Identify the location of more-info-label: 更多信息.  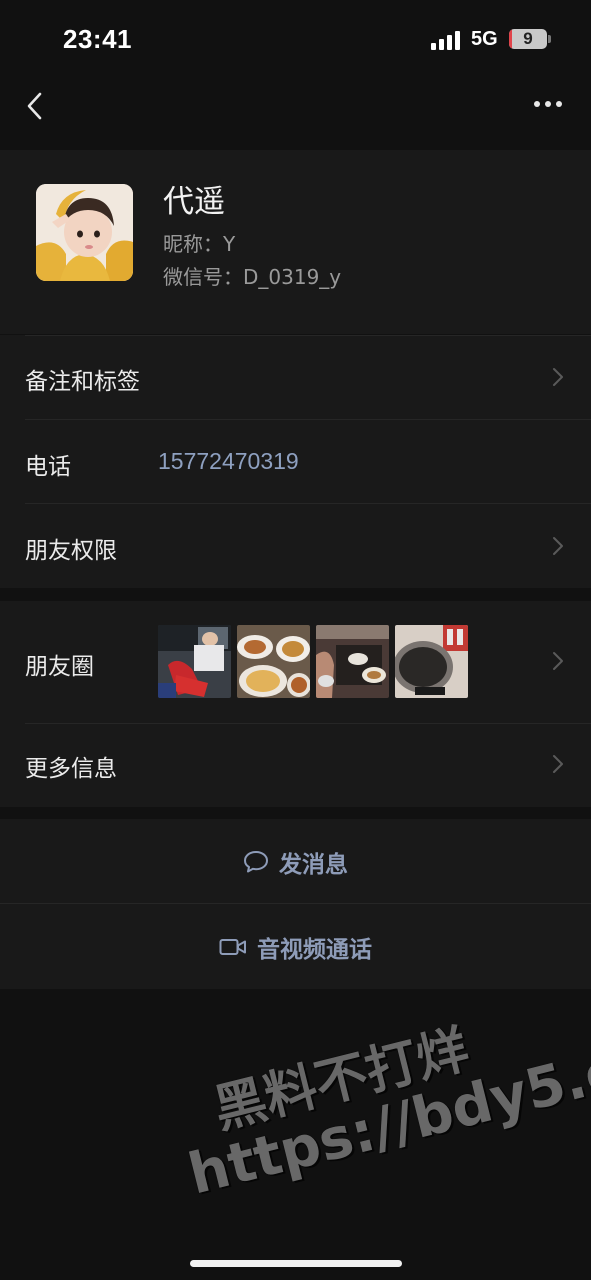
(71, 769).